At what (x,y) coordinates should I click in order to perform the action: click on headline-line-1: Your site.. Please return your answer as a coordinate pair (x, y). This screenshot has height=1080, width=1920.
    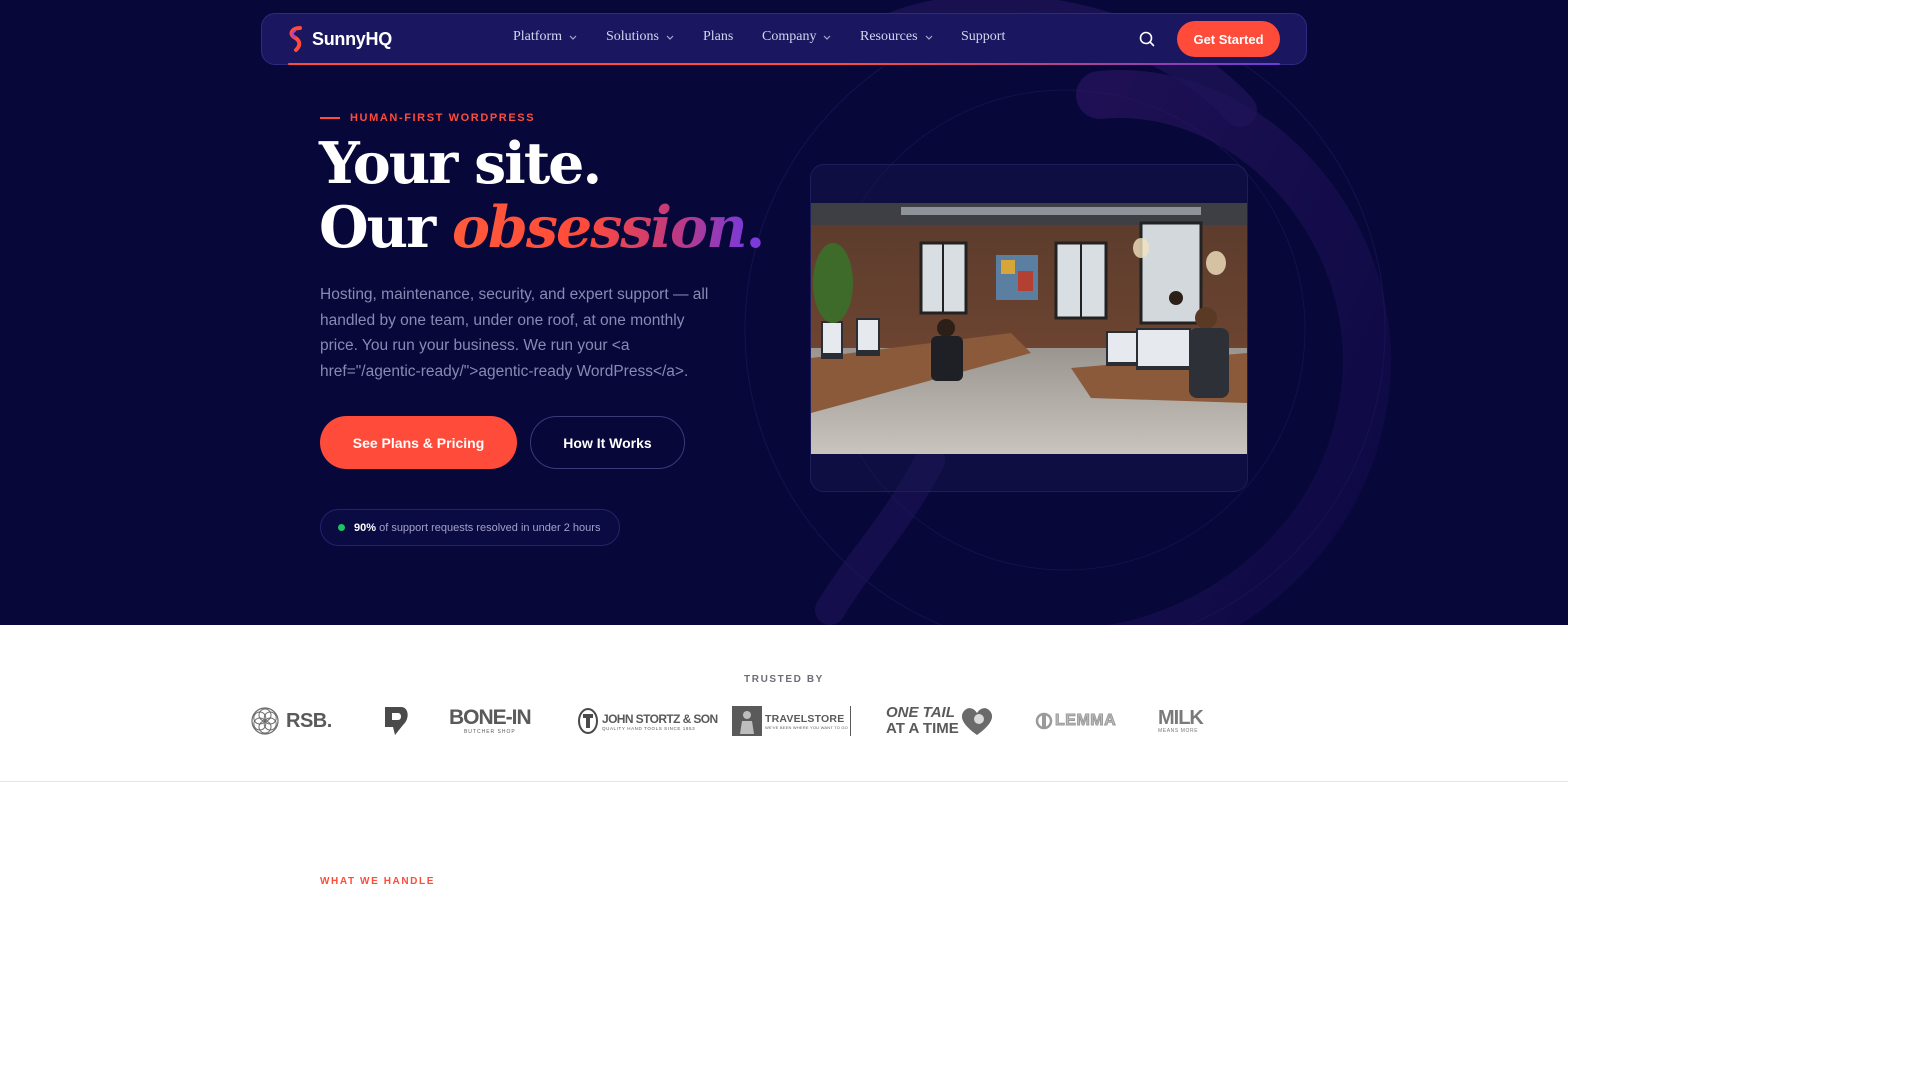
    Looking at the image, I should click on (460, 163).